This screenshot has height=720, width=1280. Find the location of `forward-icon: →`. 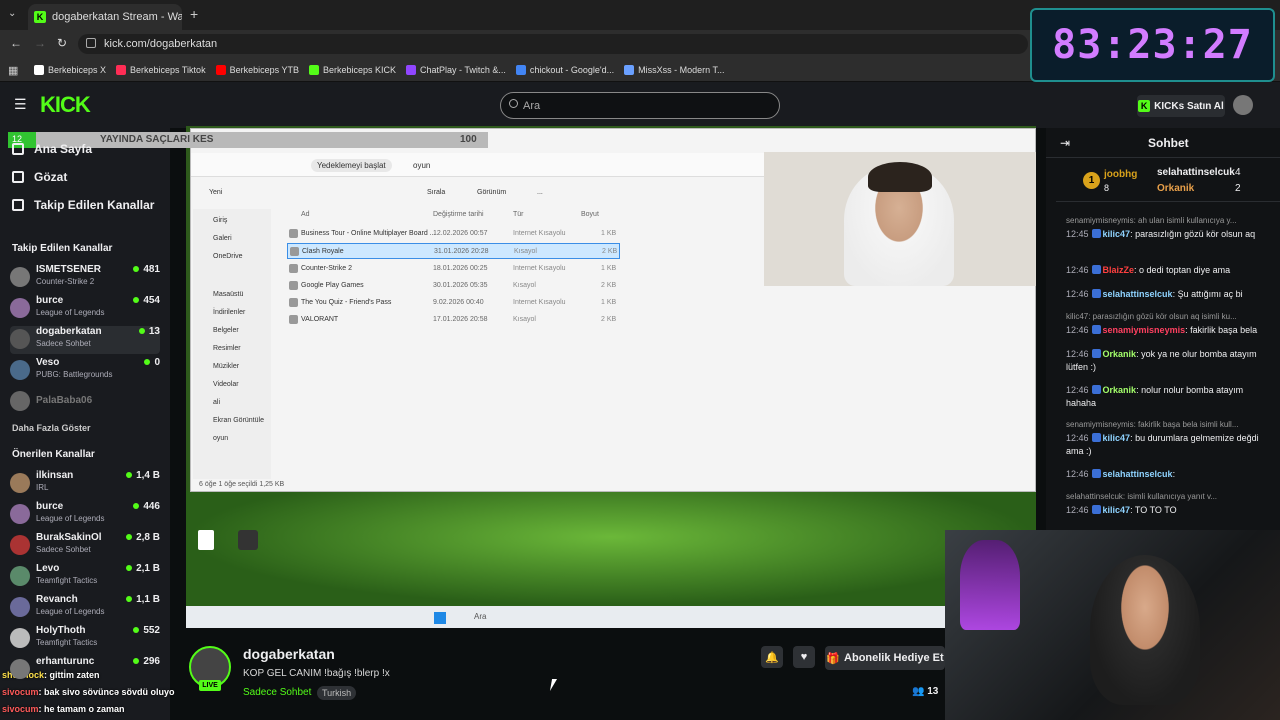

forward-icon: → is located at coordinates (40, 43).